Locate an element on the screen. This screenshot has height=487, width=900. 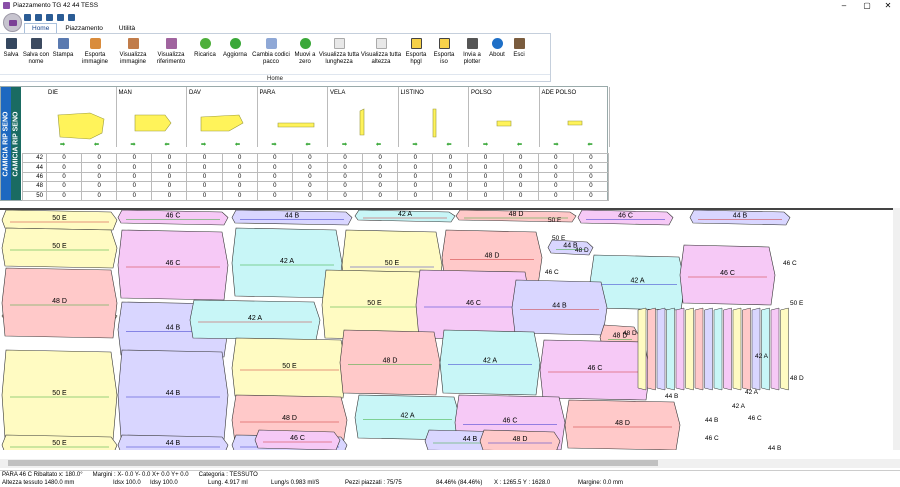
muovi-a-zero-button: Muovi a zero is located at coordinates (305, 54).